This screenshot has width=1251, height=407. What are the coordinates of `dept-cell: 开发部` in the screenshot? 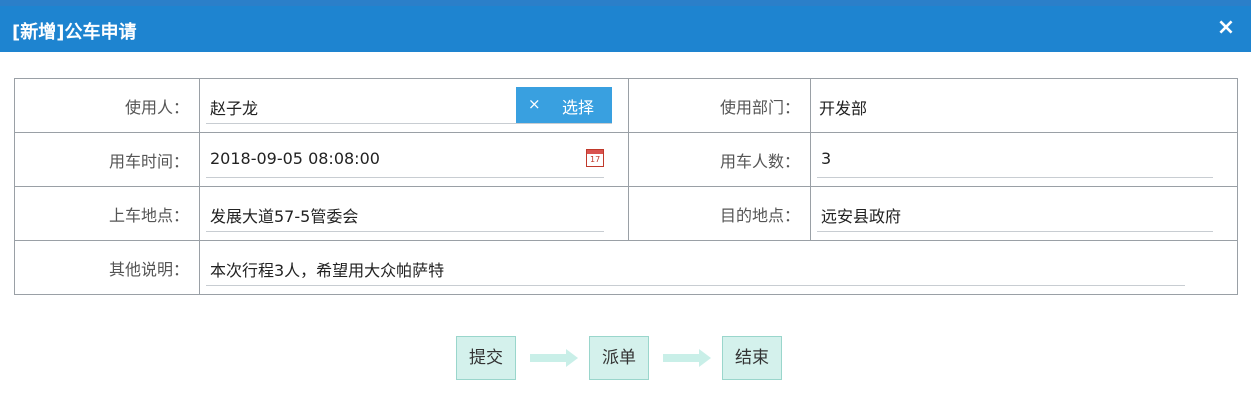 It's located at (1024, 105).